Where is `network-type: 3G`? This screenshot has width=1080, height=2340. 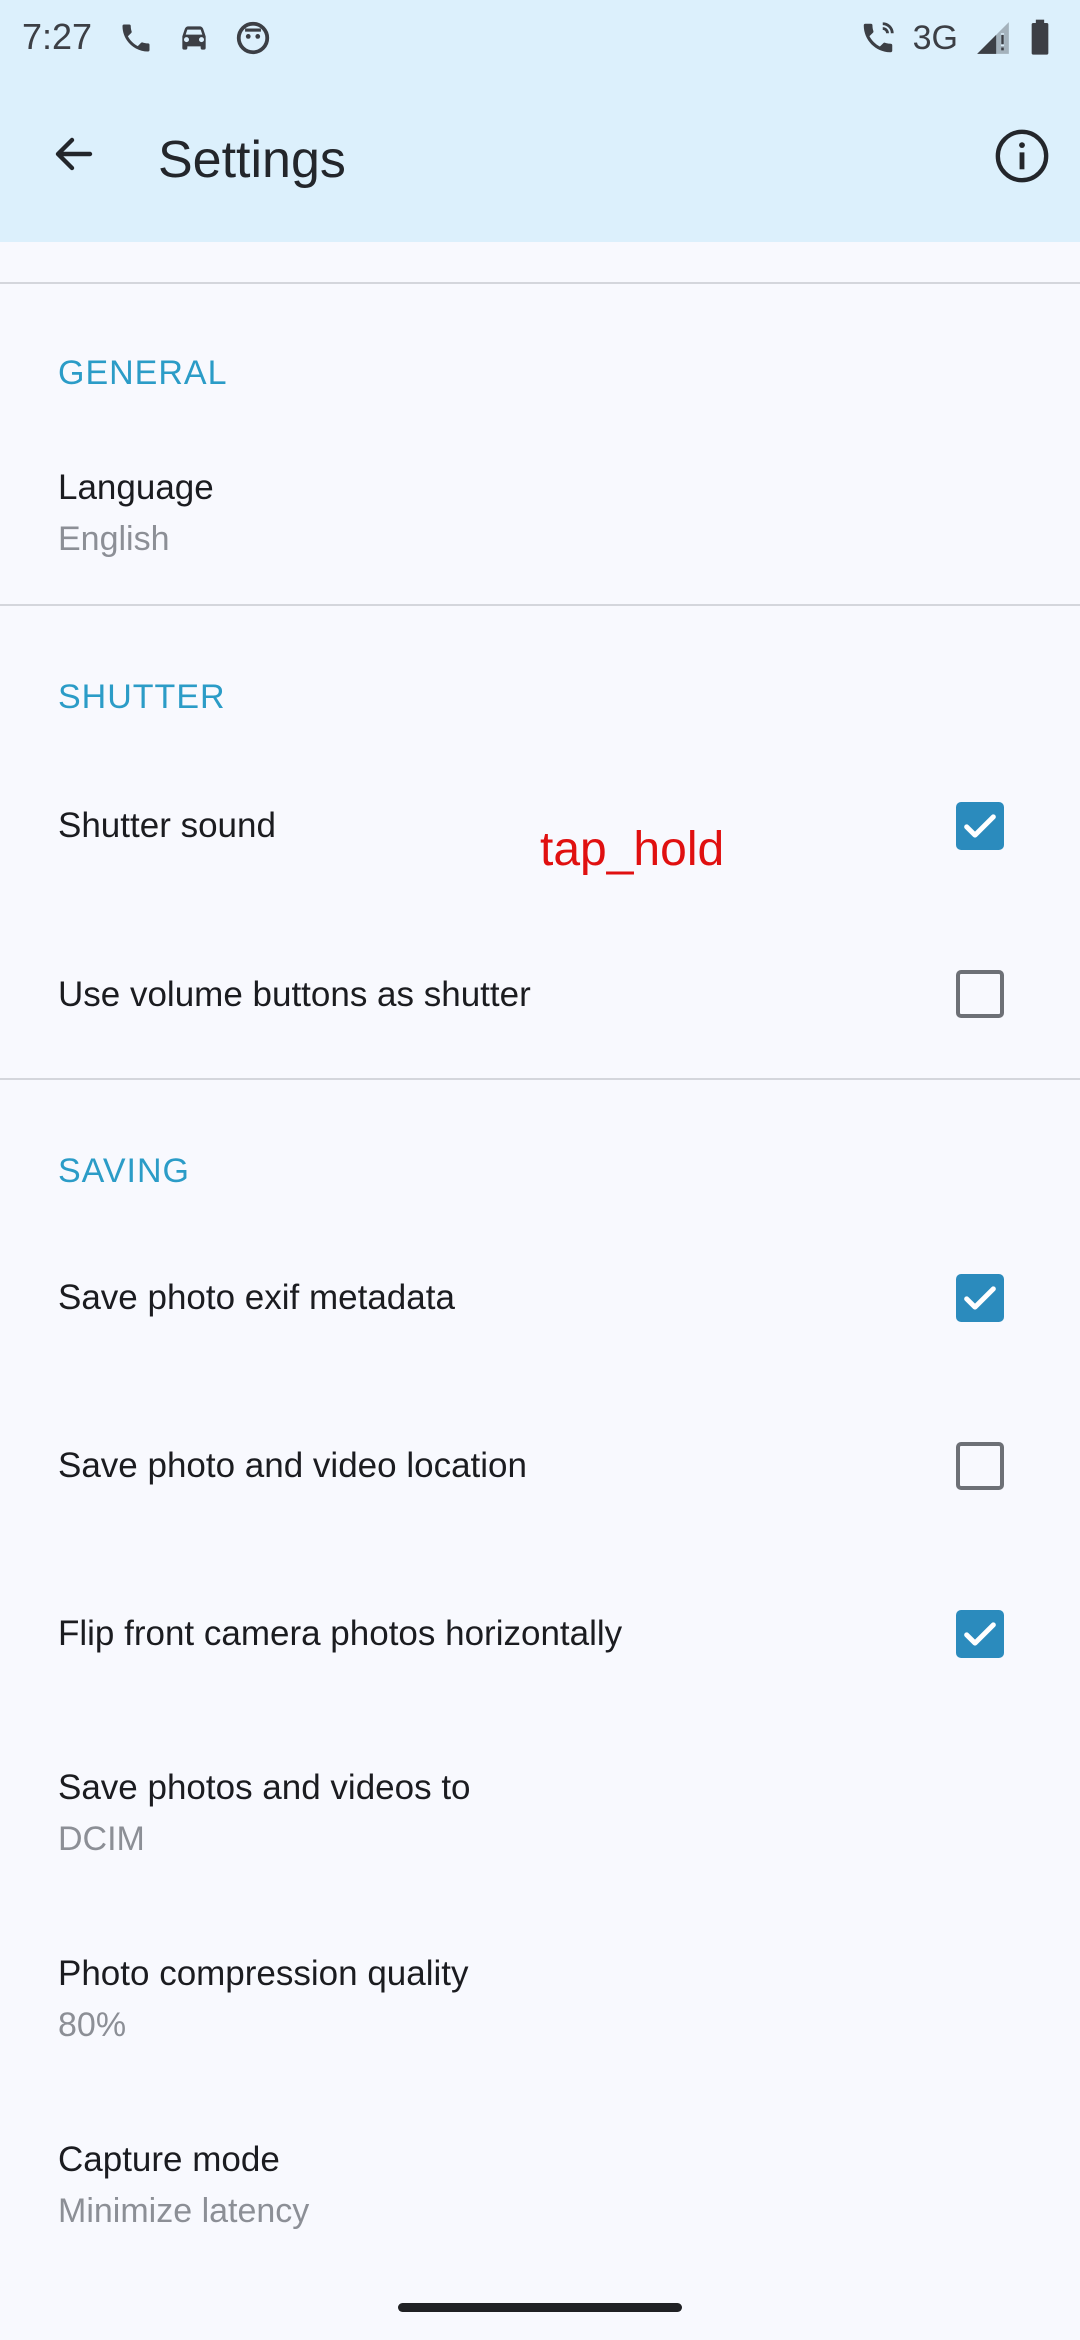
network-type: 3G is located at coordinates (935, 37).